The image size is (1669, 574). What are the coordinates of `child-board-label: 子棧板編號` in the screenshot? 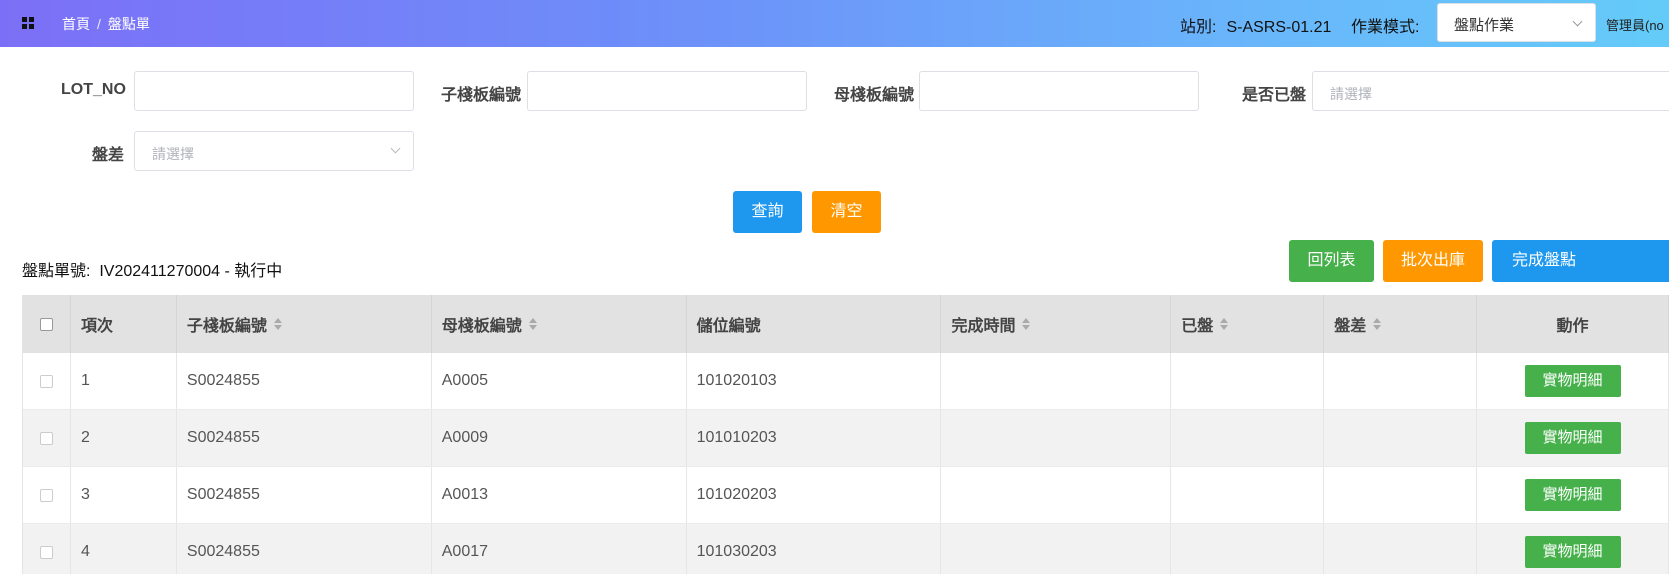 It's located at (481, 95).